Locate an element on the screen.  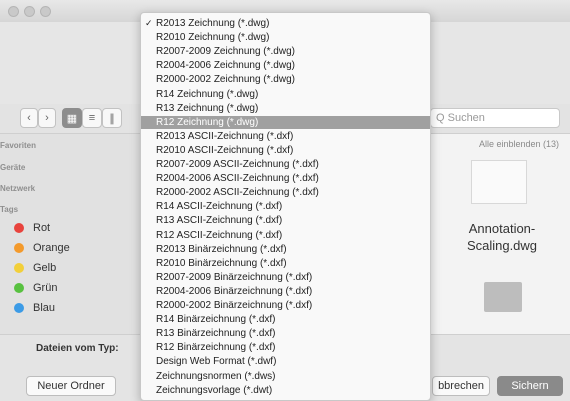
menu-item-label: R2010 ASCII-Zeichnung (*.dxf) is located at coordinates (225, 150).